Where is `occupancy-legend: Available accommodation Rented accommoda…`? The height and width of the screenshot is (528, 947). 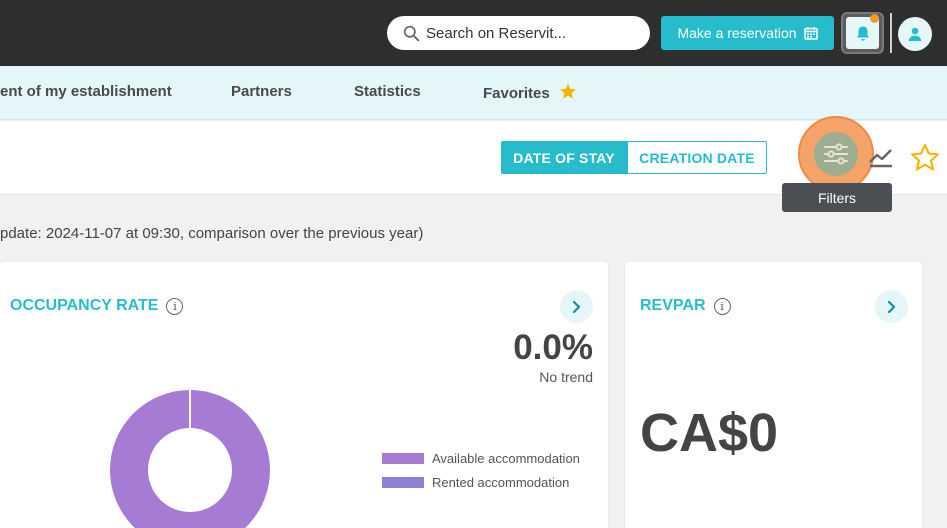
occupancy-legend: Available accommodation Rented accommoda… is located at coordinates (481, 470).